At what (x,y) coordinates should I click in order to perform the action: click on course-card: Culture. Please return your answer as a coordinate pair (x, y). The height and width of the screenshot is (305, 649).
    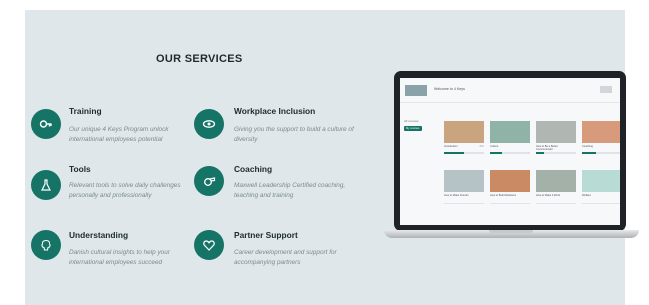
    Looking at the image, I should click on (510, 138).